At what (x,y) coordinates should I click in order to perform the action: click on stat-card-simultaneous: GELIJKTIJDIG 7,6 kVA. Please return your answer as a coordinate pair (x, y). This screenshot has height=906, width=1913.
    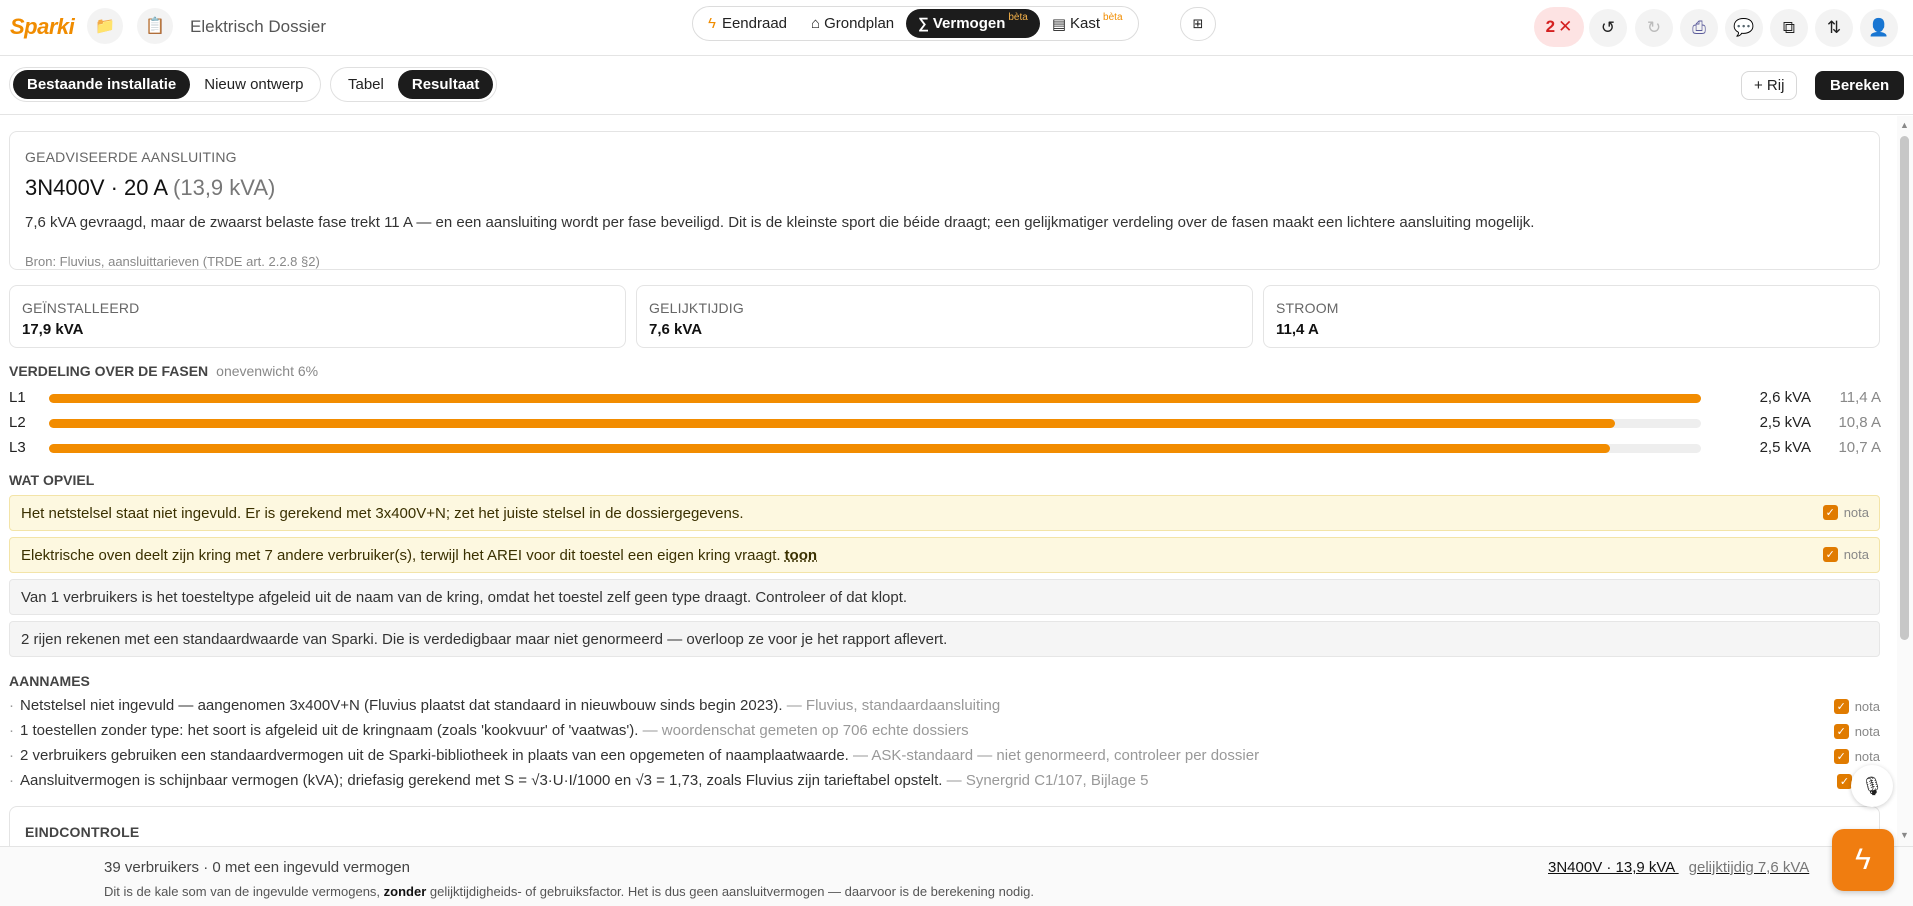
    Looking at the image, I should click on (944, 316).